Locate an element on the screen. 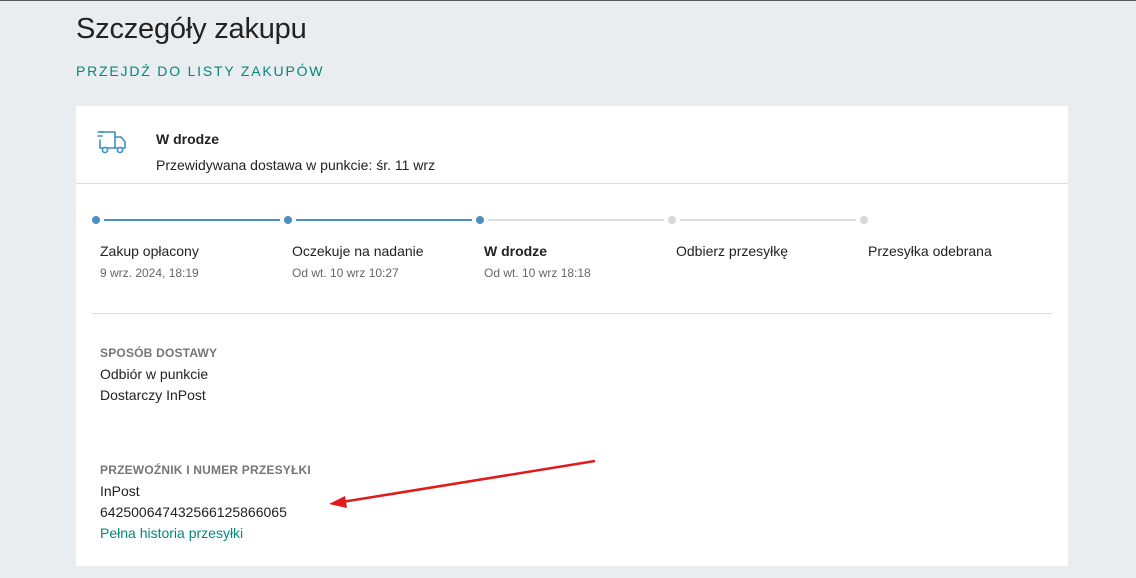 Image resolution: width=1136 pixels, height=578 pixels. delivery-method-heading: SPOSÓB DOSTAWY is located at coordinates (159, 353).